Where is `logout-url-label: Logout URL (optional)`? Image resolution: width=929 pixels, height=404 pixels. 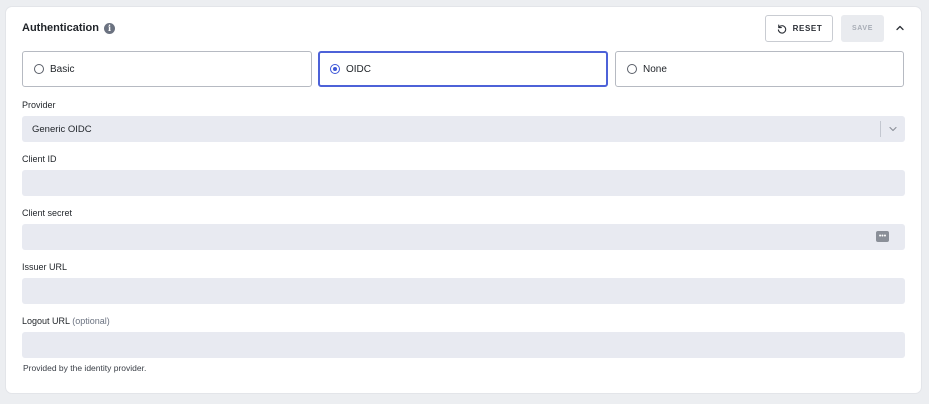 logout-url-label: Logout URL (optional) is located at coordinates (66, 321).